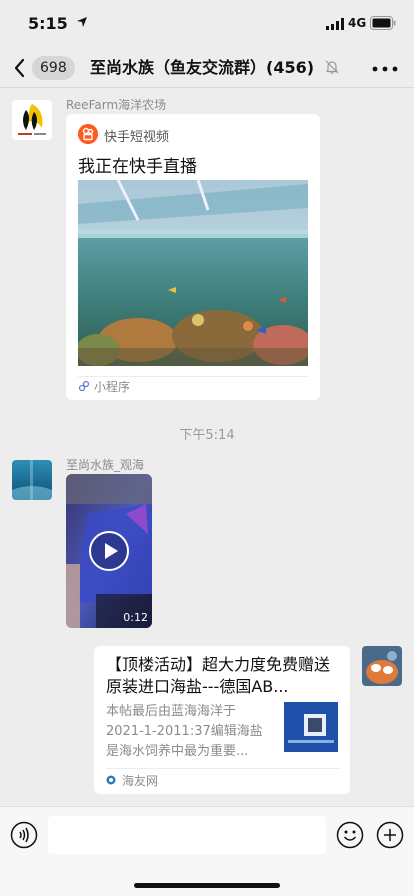 This screenshot has height=896, width=414. I want to click on avatar-self, so click(382, 666).